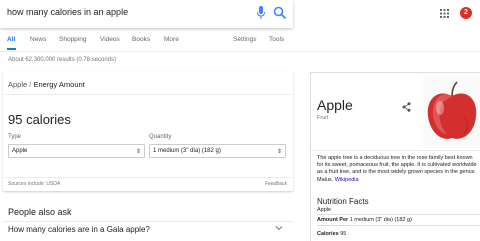  Describe the element at coordinates (466, 13) in the screenshot. I see `notification-badge: 2` at that location.